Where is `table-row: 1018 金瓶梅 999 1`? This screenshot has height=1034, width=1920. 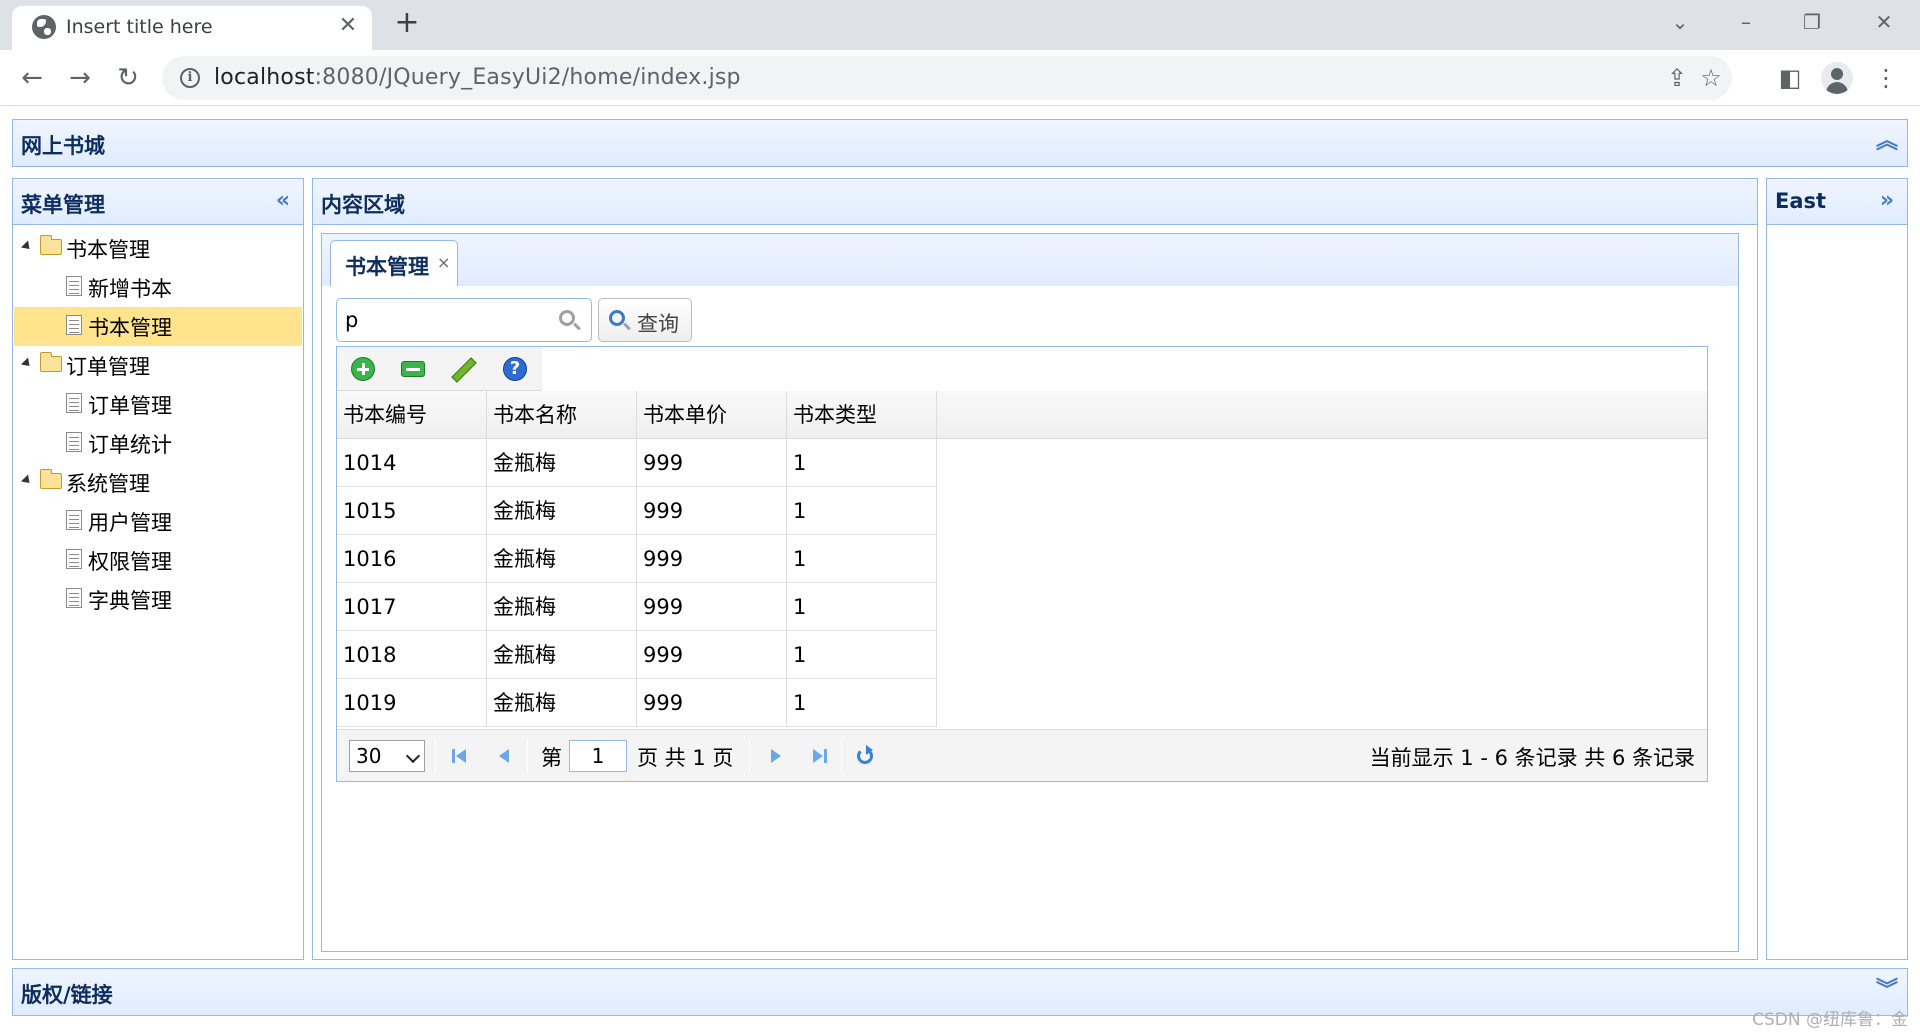
table-row: 1018 金瓶梅 999 1 is located at coordinates (1022, 655).